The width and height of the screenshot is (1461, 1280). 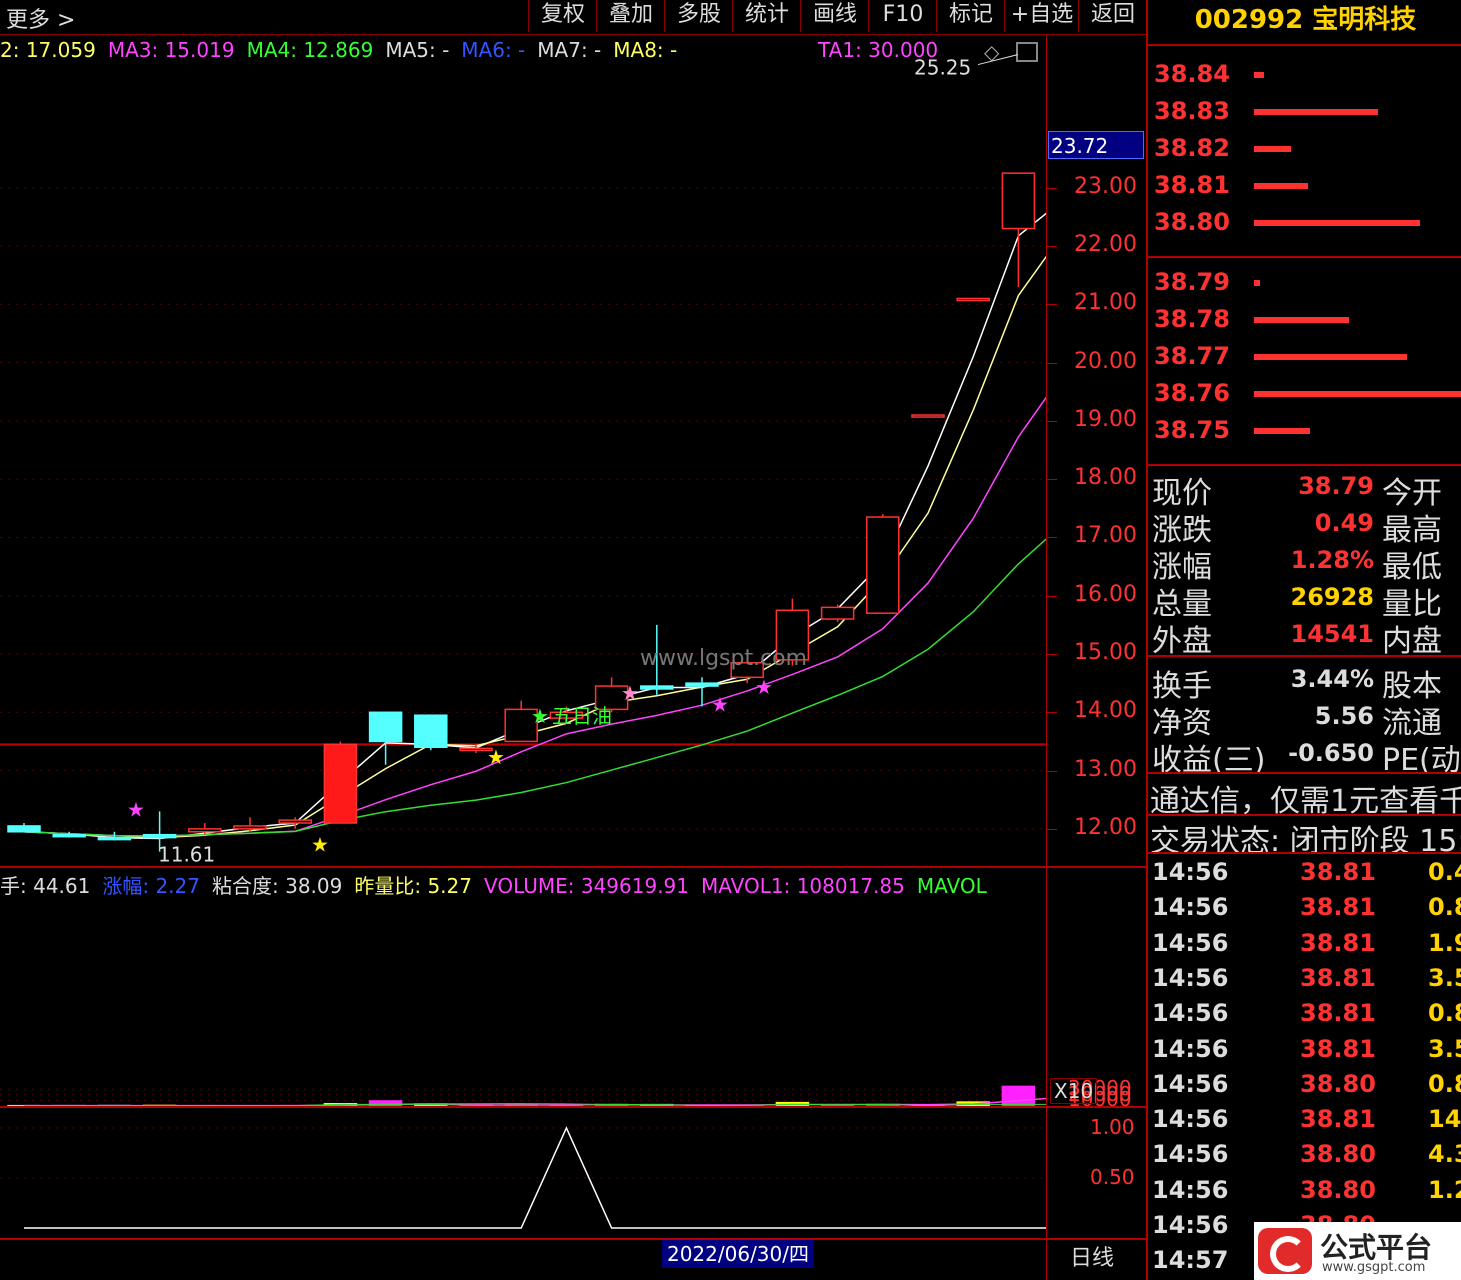 I want to click on volume-legend-3: 昨量比: 5.27, so click(x=413, y=886).